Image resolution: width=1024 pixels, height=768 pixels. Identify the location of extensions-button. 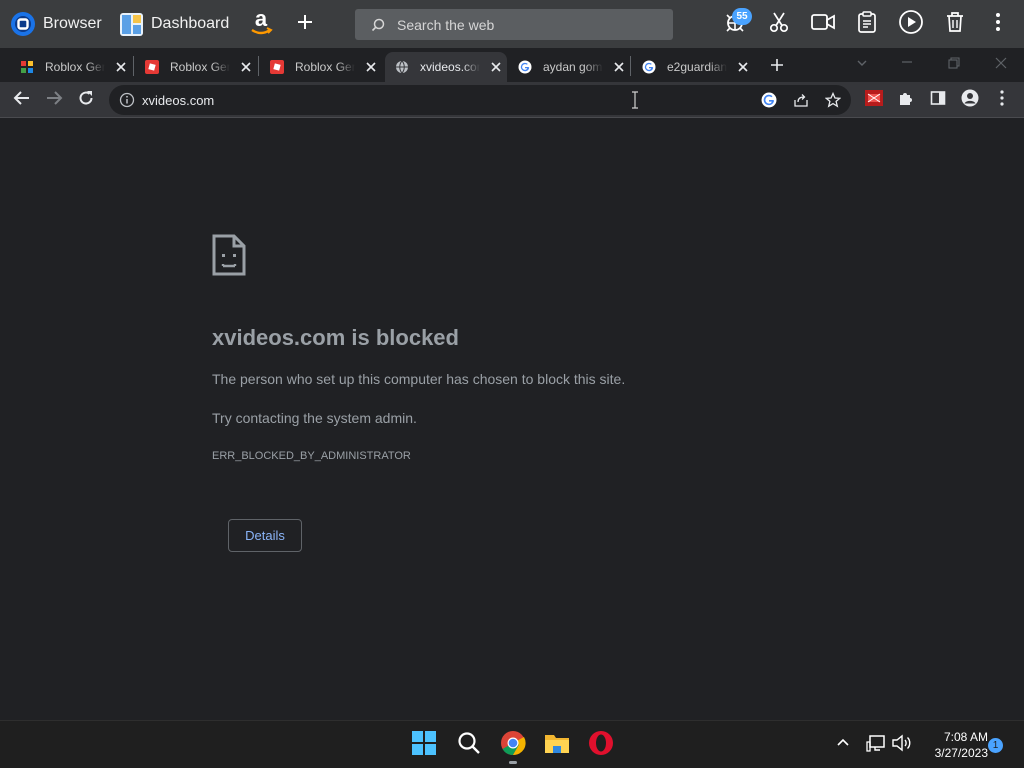
(906, 100).